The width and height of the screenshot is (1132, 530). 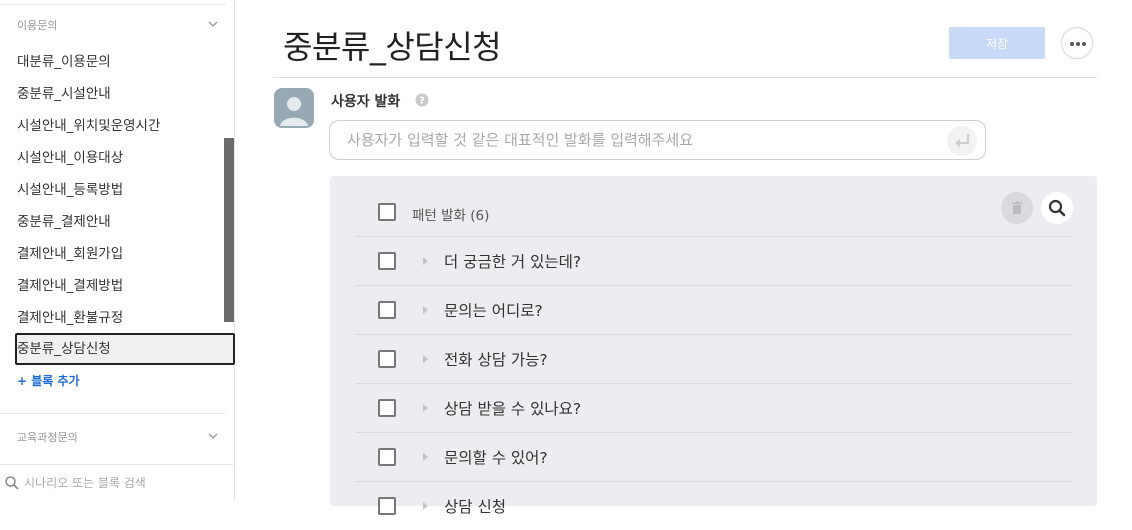 I want to click on save-button: 저장, so click(x=997, y=43).